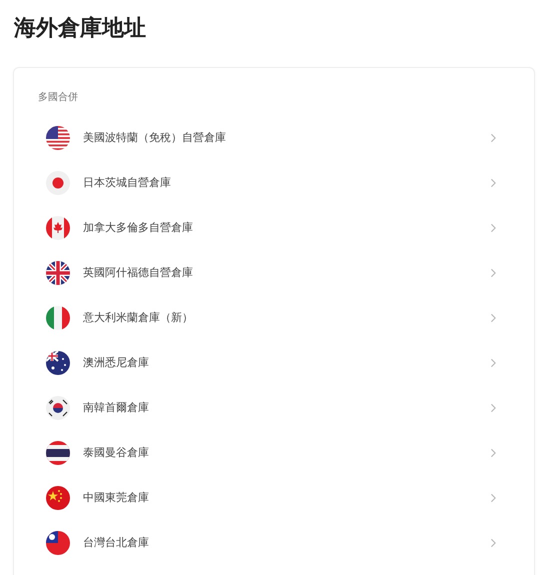 Image resolution: width=547 pixels, height=575 pixels. Describe the element at coordinates (274, 452) in the screenshot. I see `warehouse-item: 泰國曼谷倉庫` at that location.